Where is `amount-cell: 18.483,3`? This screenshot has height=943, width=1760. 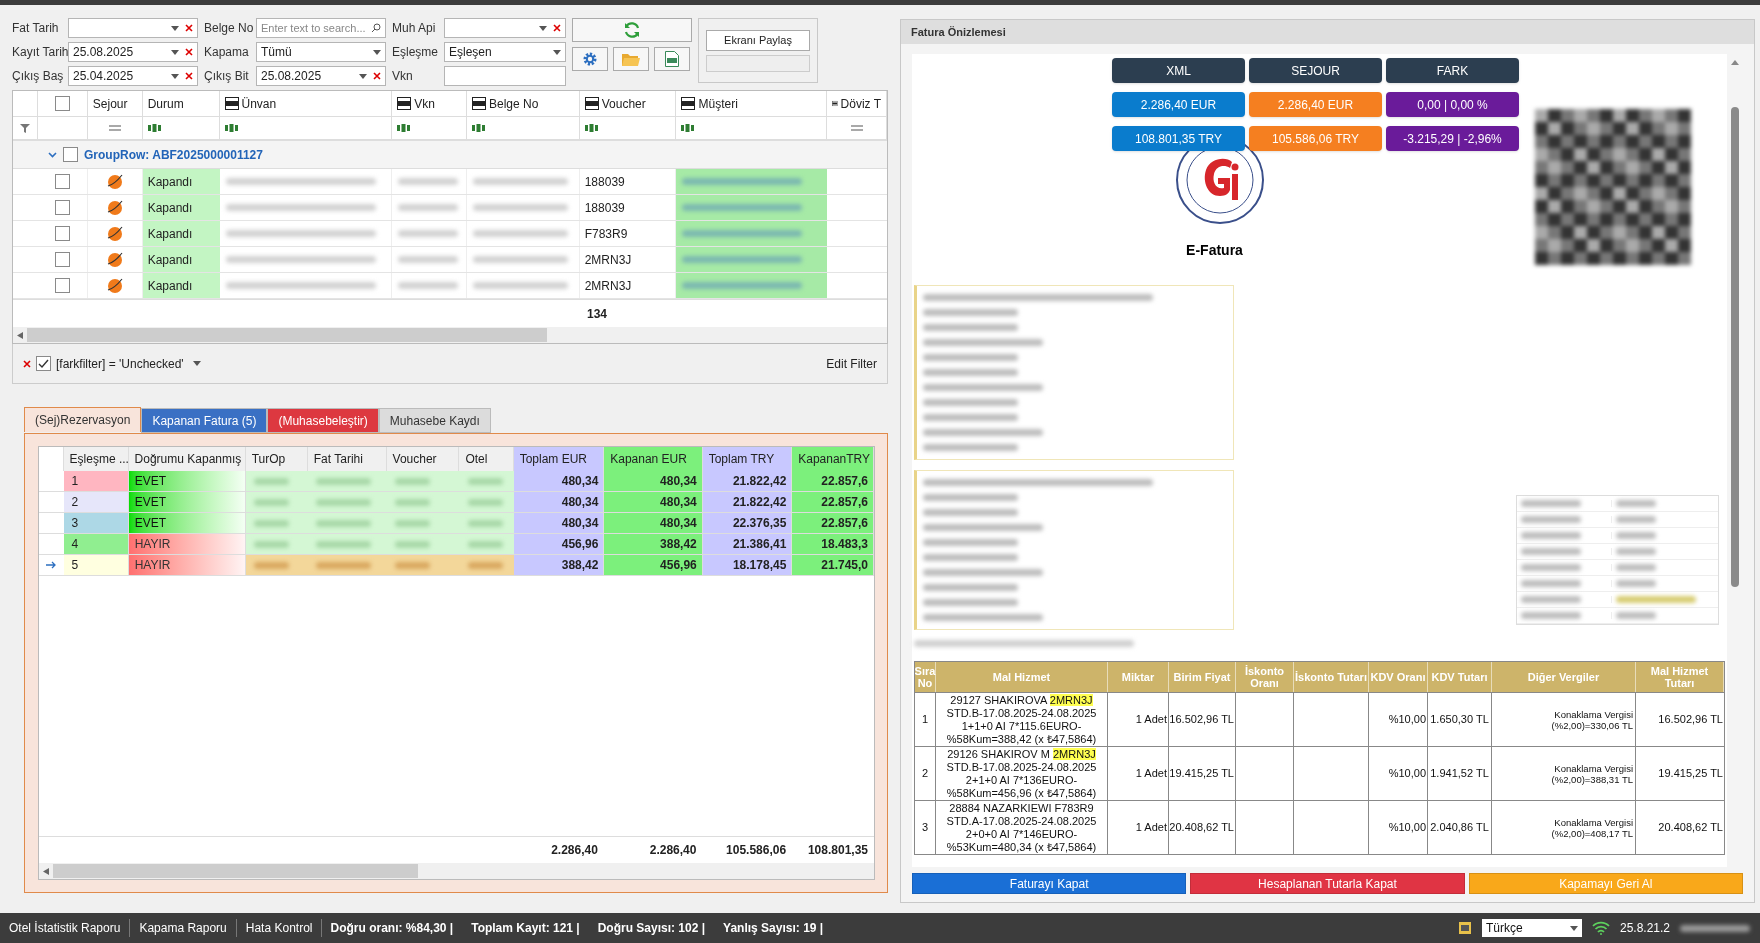 amount-cell: 18.483,3 is located at coordinates (833, 544).